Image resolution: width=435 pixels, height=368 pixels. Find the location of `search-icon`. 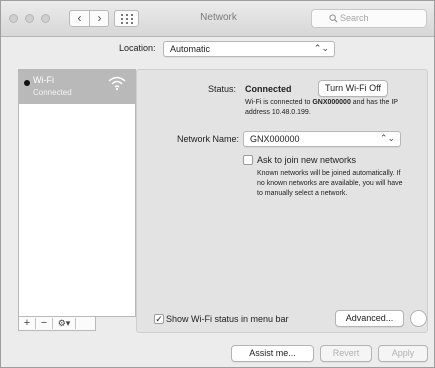

search-icon is located at coordinates (333, 18).